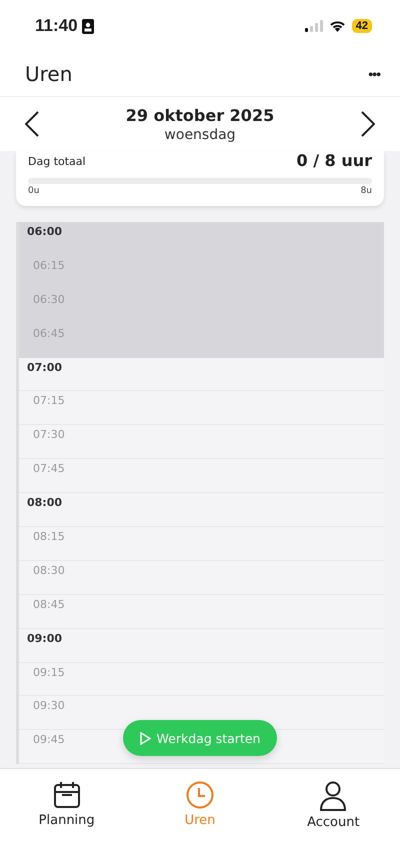  I want to click on time-slot: 09:00, so click(201, 645).